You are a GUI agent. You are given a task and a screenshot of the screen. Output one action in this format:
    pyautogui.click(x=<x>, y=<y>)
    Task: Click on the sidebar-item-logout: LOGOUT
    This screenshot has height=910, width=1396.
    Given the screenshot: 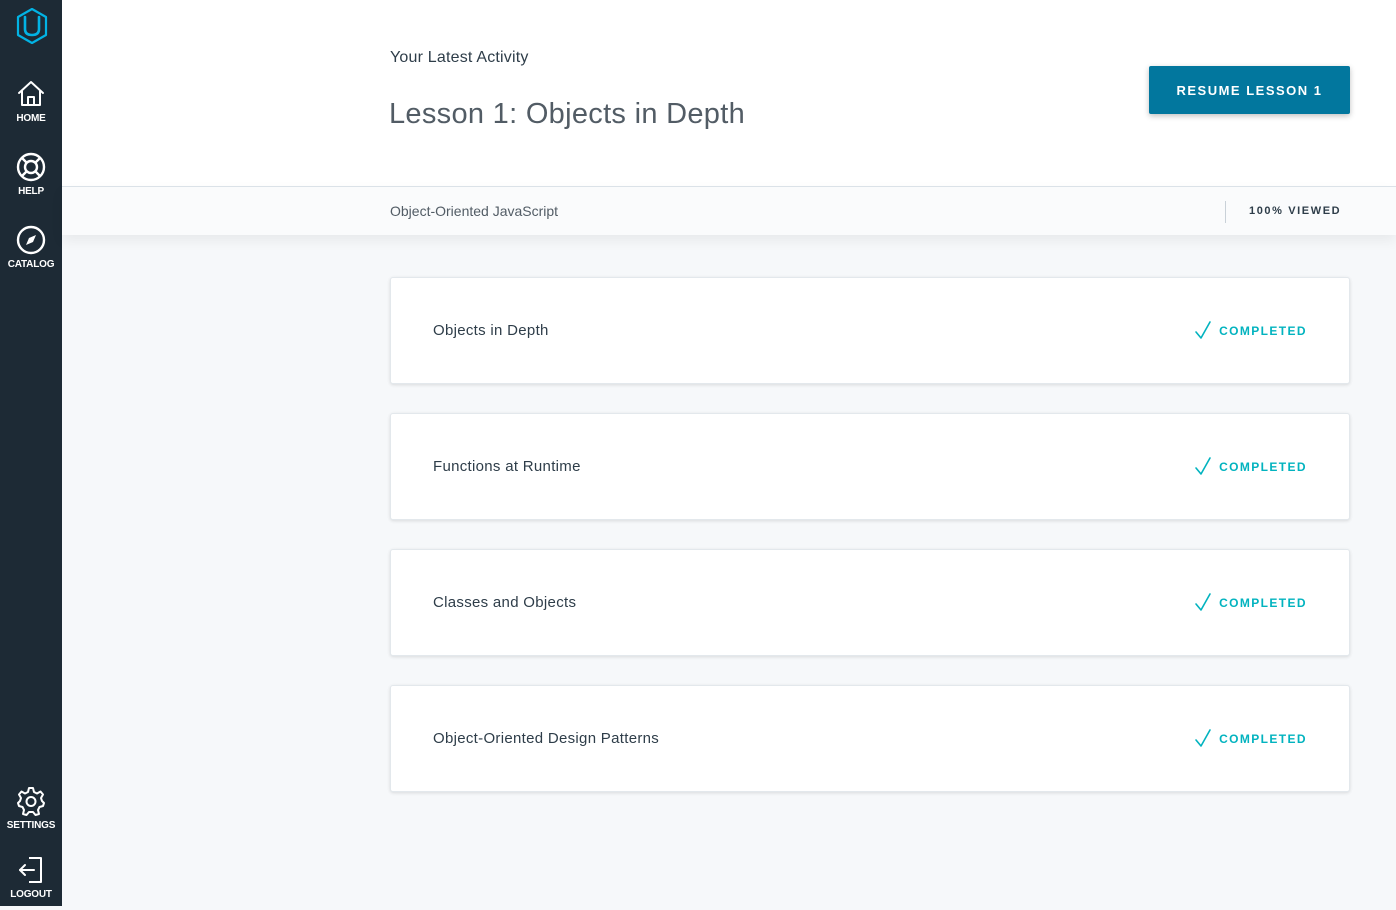 What is the action you would take?
    pyautogui.click(x=31, y=882)
    